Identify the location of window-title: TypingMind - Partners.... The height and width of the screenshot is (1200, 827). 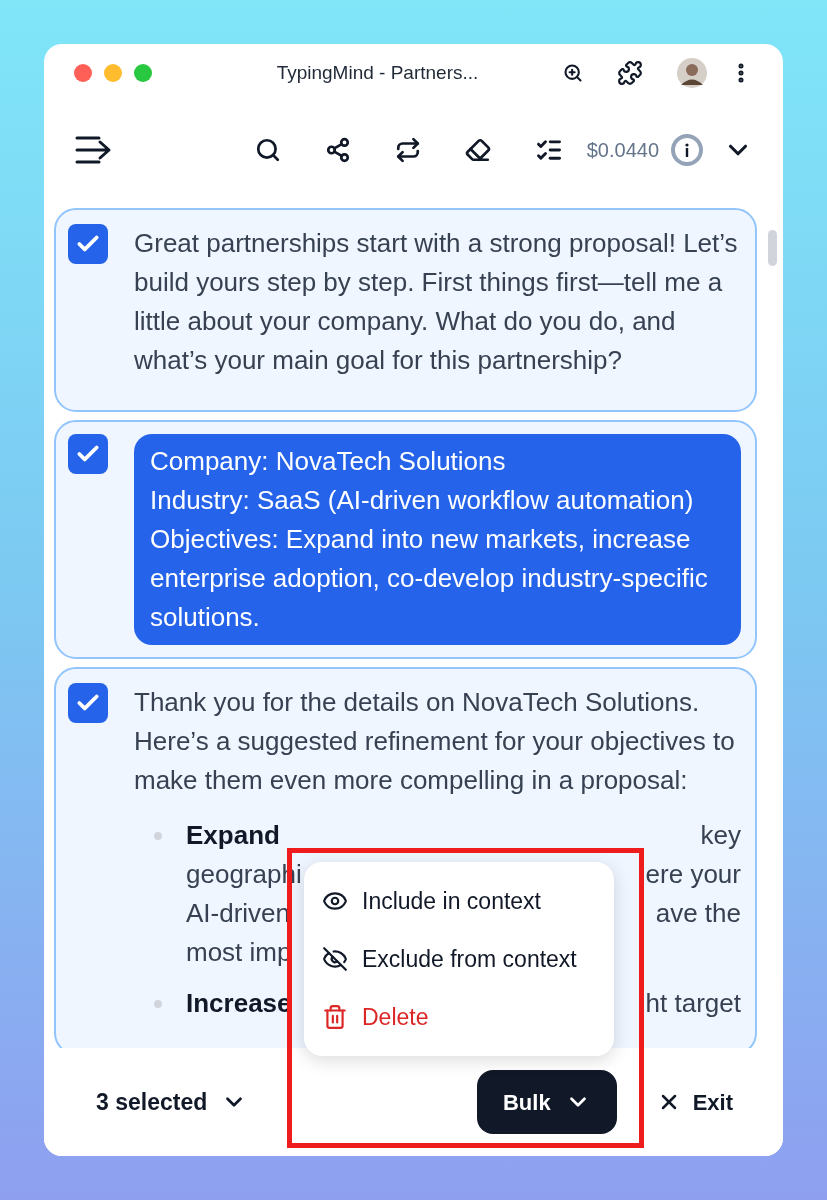
(377, 72).